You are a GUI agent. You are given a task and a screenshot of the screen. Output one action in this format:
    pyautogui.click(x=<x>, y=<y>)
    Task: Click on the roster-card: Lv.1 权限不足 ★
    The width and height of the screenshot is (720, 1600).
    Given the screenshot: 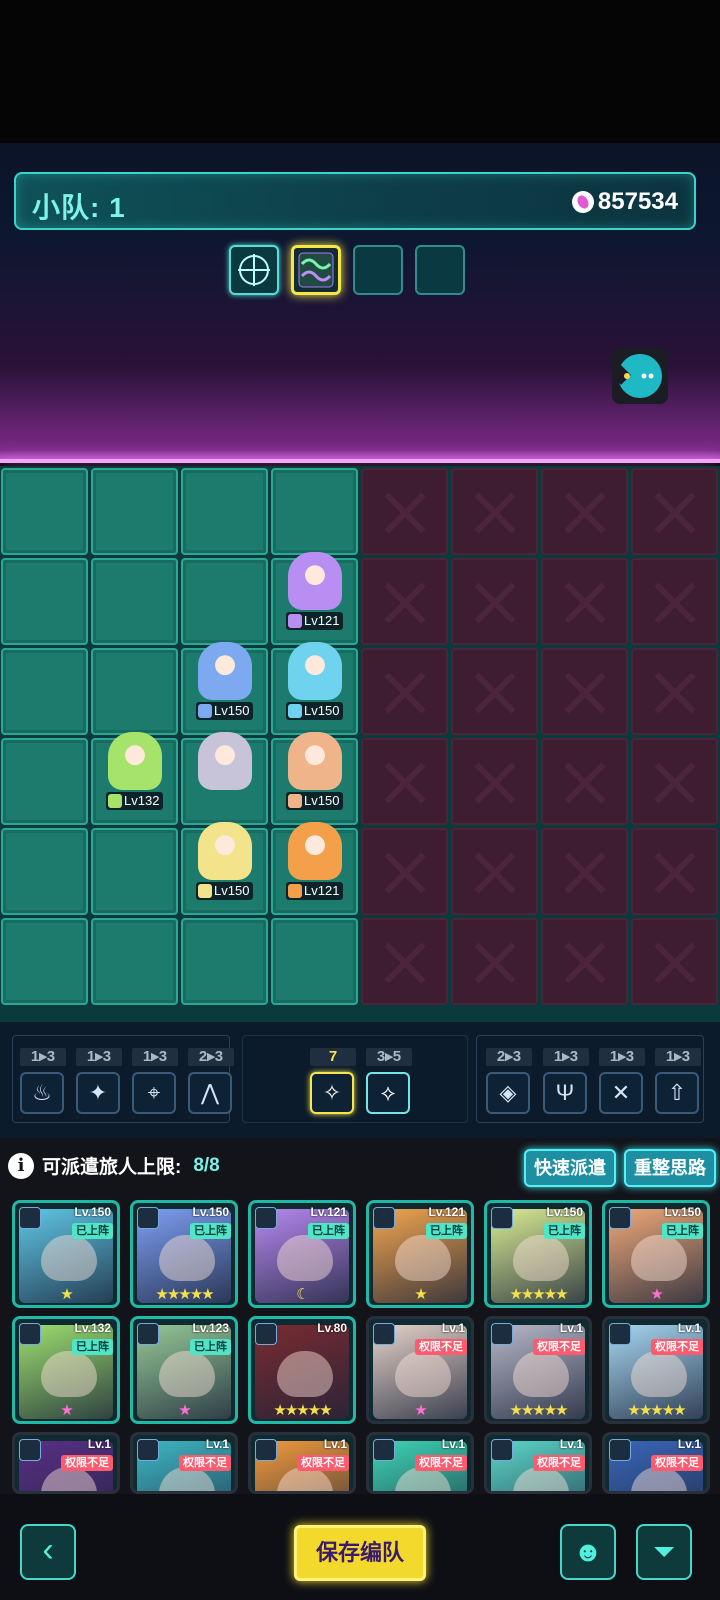 What is the action you would take?
    pyautogui.click(x=420, y=1370)
    